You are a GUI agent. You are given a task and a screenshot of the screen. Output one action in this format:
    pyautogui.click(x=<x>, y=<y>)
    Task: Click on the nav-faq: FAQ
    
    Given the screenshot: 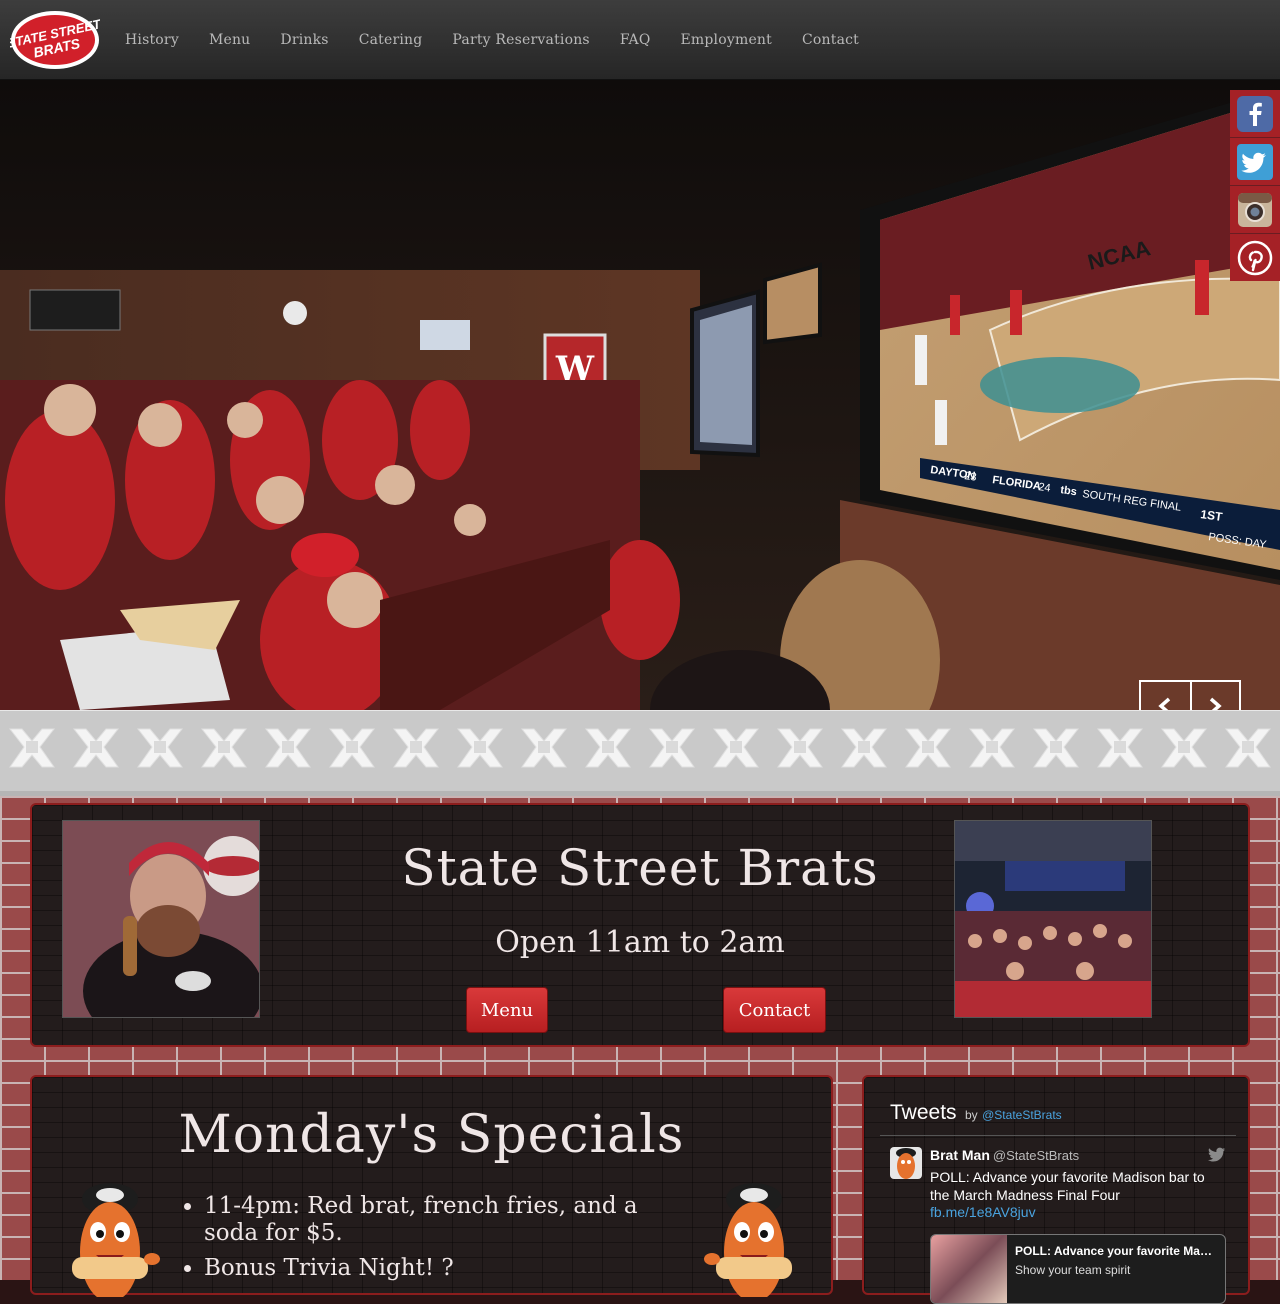 What is the action you would take?
    pyautogui.click(x=635, y=40)
    